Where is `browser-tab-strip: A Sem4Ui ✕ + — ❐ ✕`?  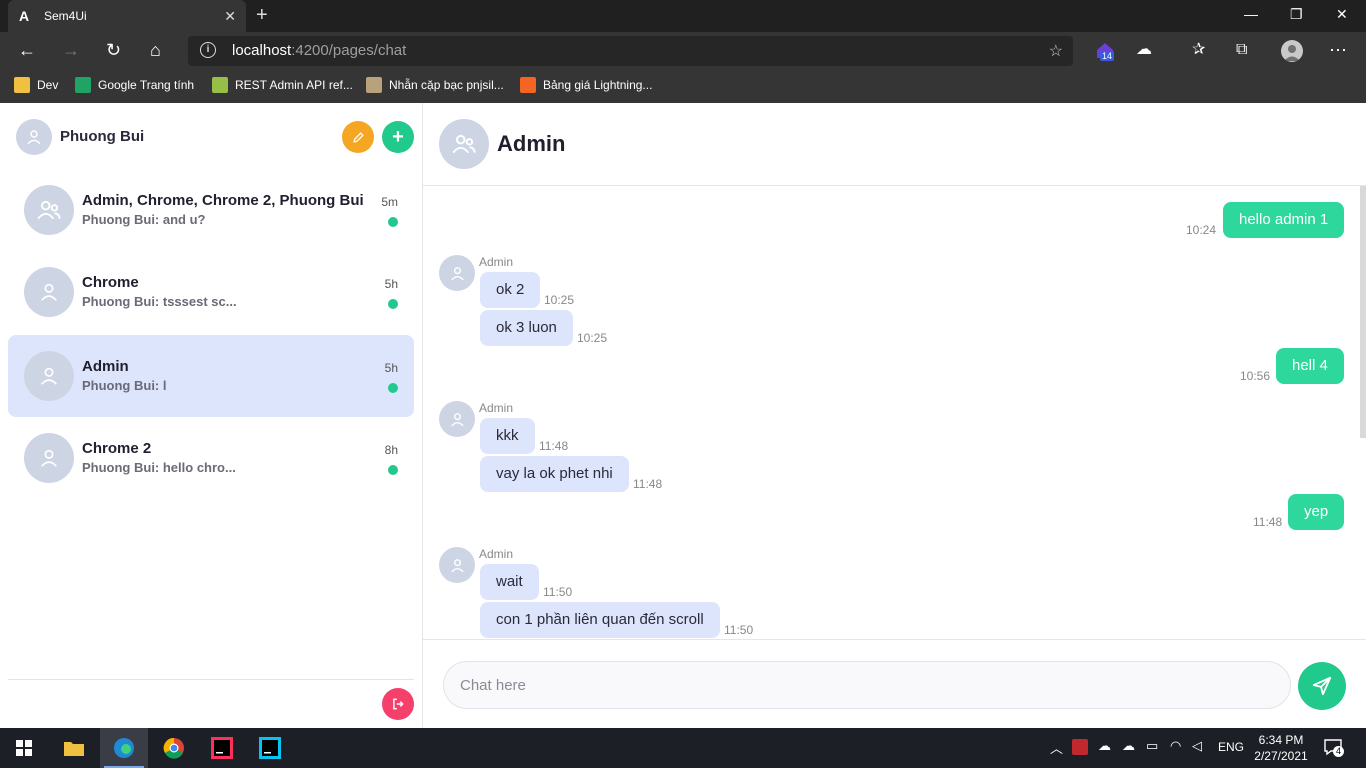 browser-tab-strip: A Sem4Ui ✕ + — ❐ ✕ is located at coordinates (683, 16).